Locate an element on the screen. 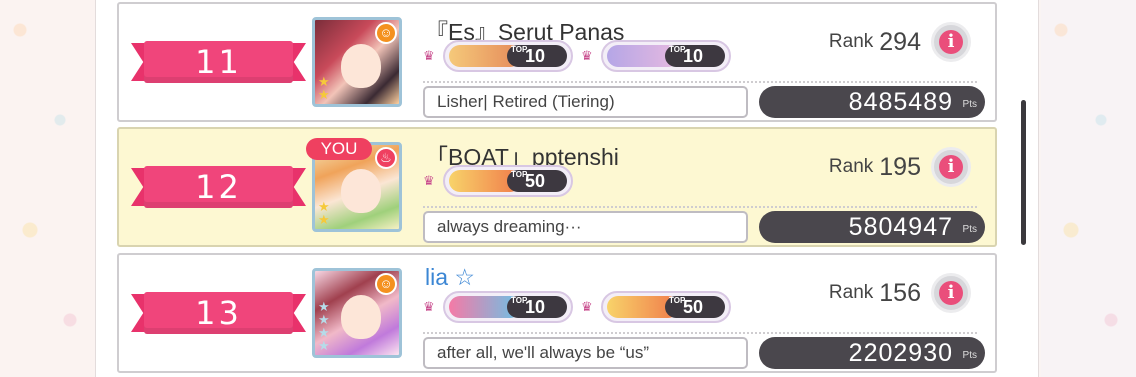  points-value: 2202930 is located at coordinates (900, 353).